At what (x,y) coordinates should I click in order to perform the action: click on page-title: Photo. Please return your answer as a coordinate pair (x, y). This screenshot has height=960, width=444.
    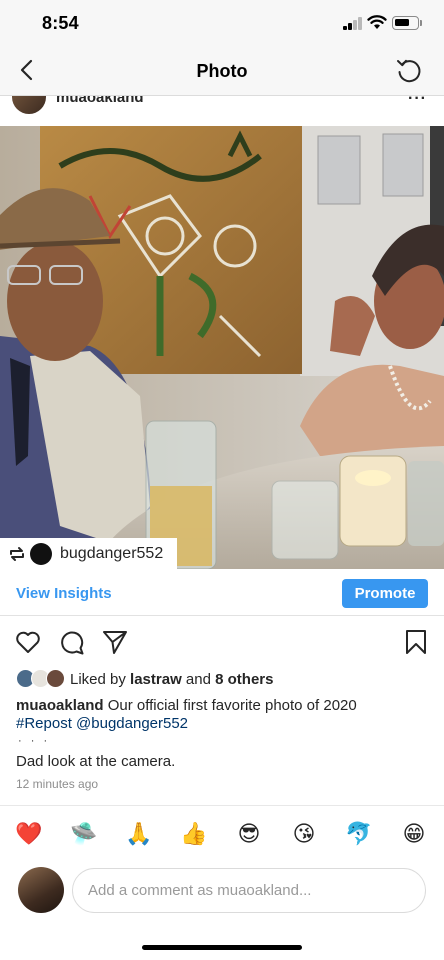
    Looking at the image, I should click on (222, 71).